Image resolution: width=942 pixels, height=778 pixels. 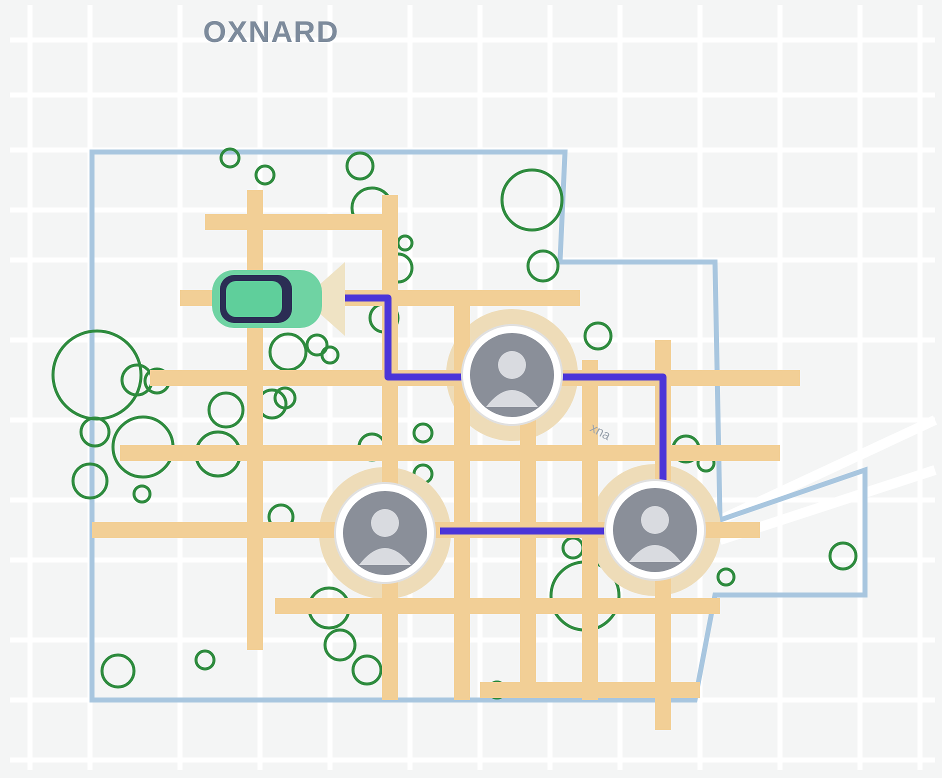 I want to click on street-label: xna, so click(x=601, y=432).